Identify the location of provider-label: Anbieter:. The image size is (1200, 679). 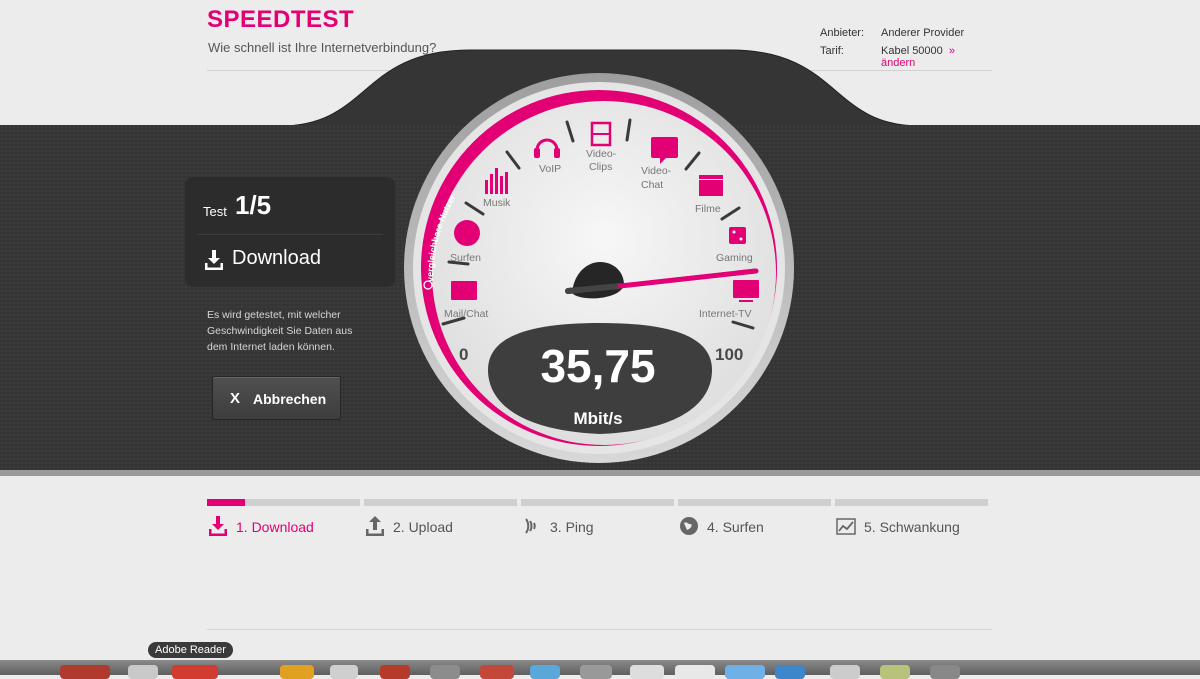
(842, 33).